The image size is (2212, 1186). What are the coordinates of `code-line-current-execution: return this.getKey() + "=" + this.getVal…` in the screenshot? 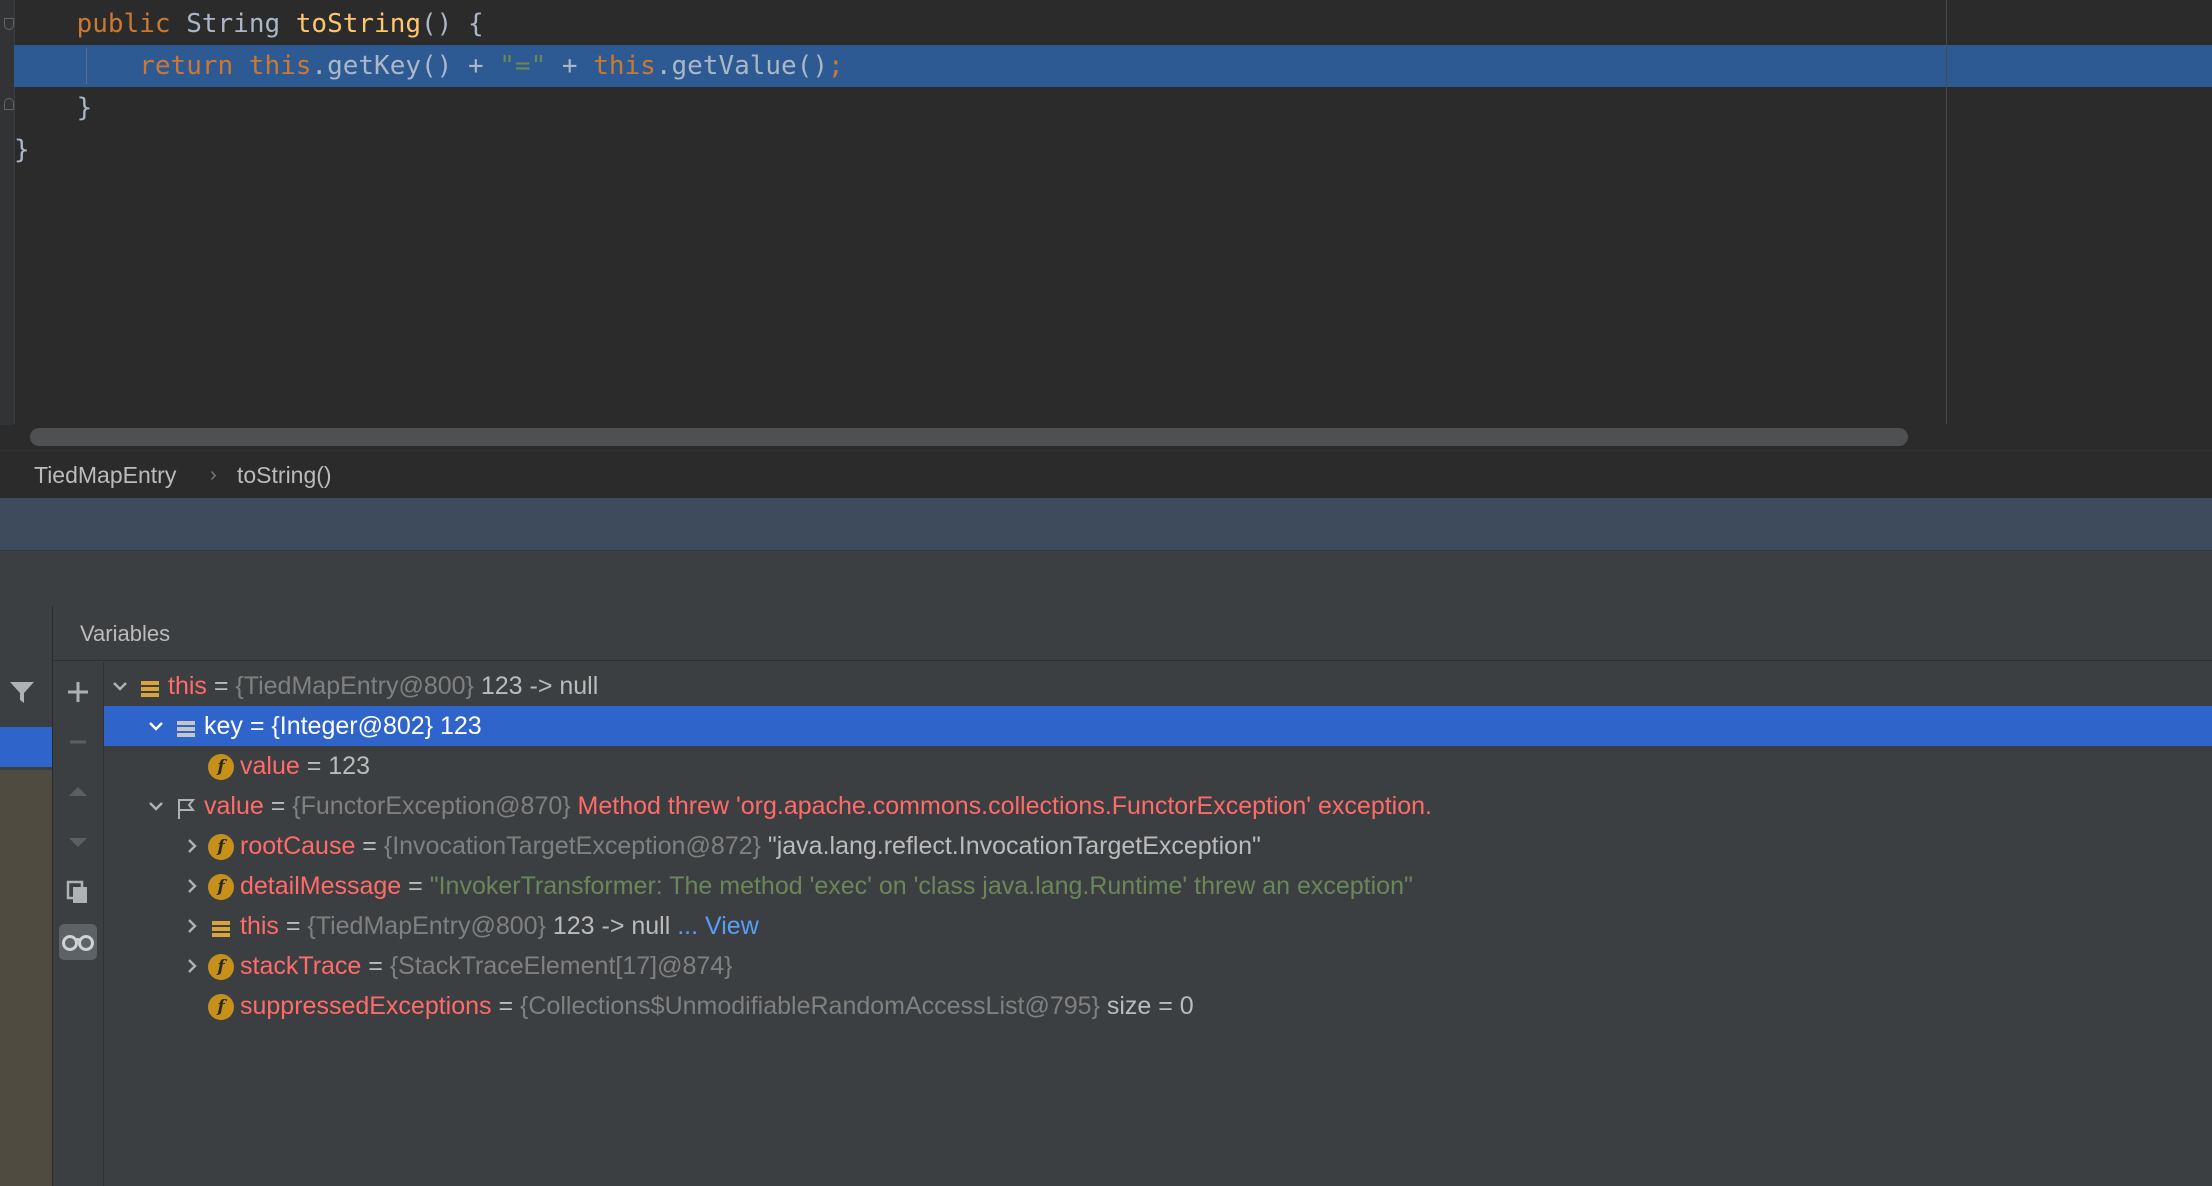 It's located at (1113, 66).